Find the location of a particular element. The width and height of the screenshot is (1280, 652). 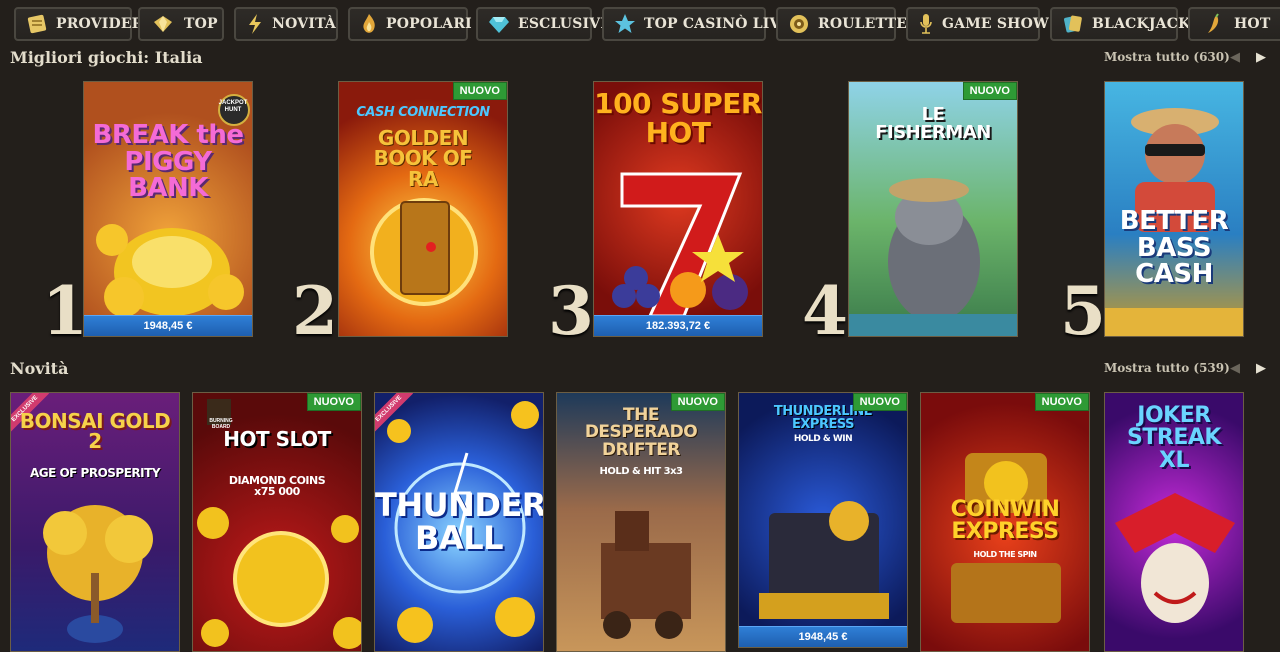

chili-icon is located at coordinates (1213, 24).